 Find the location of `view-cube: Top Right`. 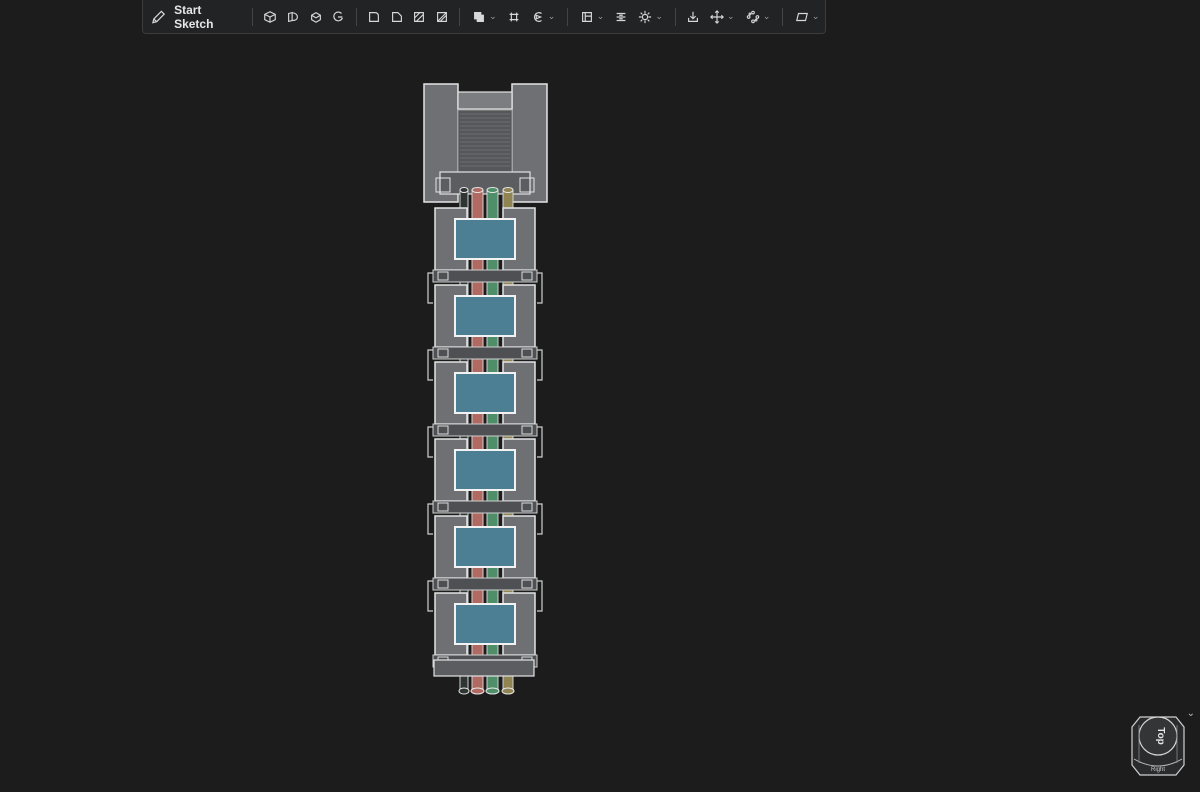

view-cube: Top Right is located at coordinates (1158, 745).